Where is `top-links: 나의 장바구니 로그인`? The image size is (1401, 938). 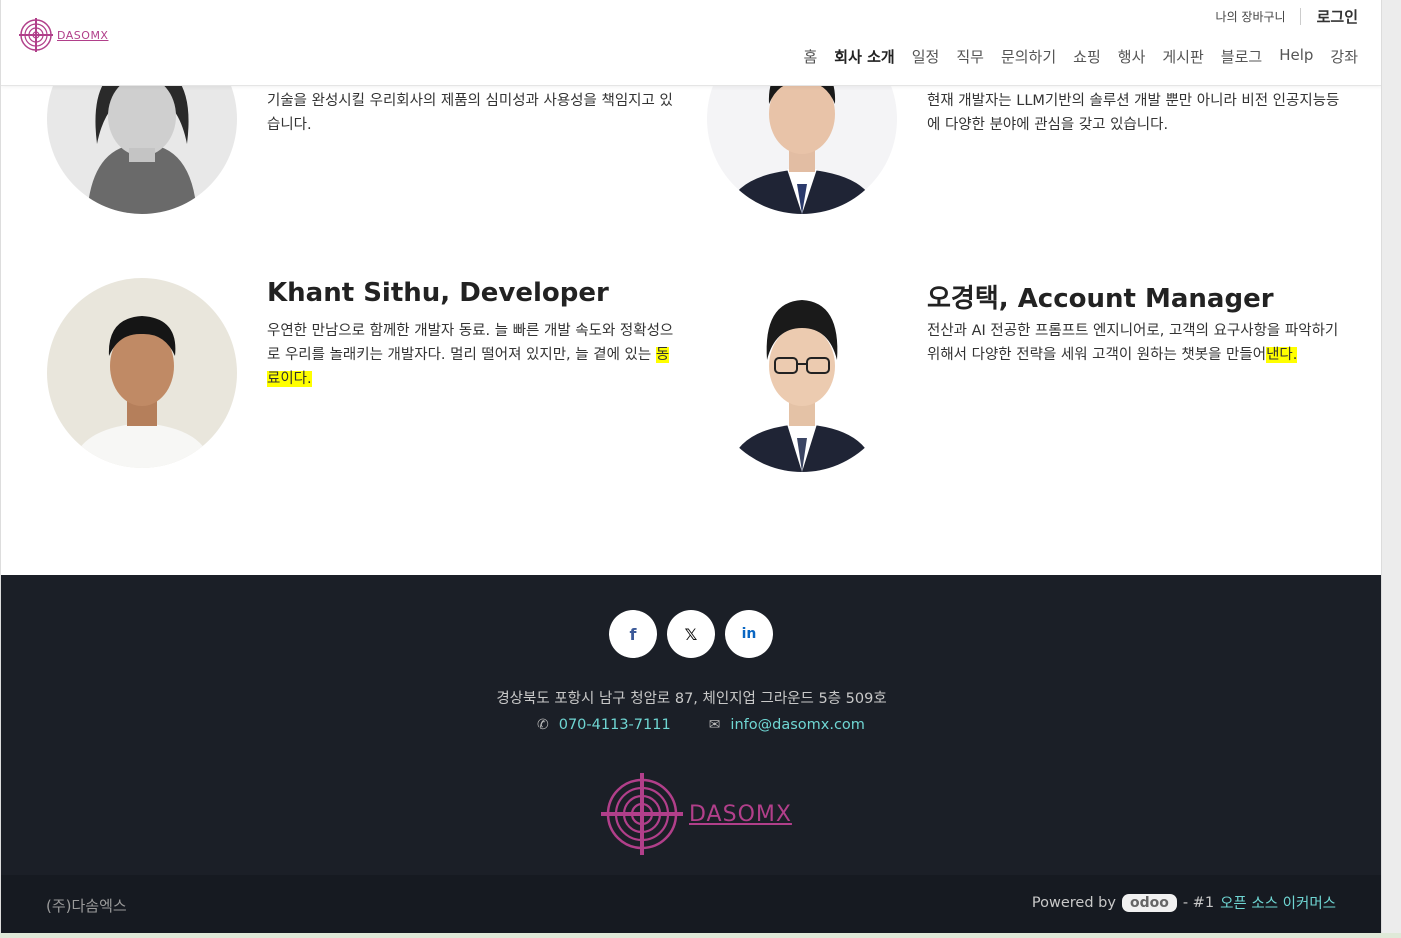 top-links: 나의 장바구니 로그인 is located at coordinates (1287, 16).